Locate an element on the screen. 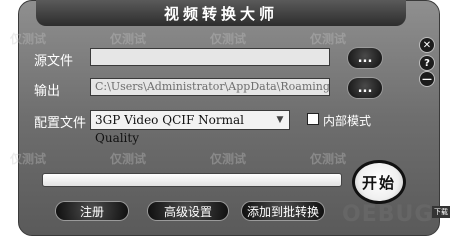  output-label: 输出 is located at coordinates (47, 91).